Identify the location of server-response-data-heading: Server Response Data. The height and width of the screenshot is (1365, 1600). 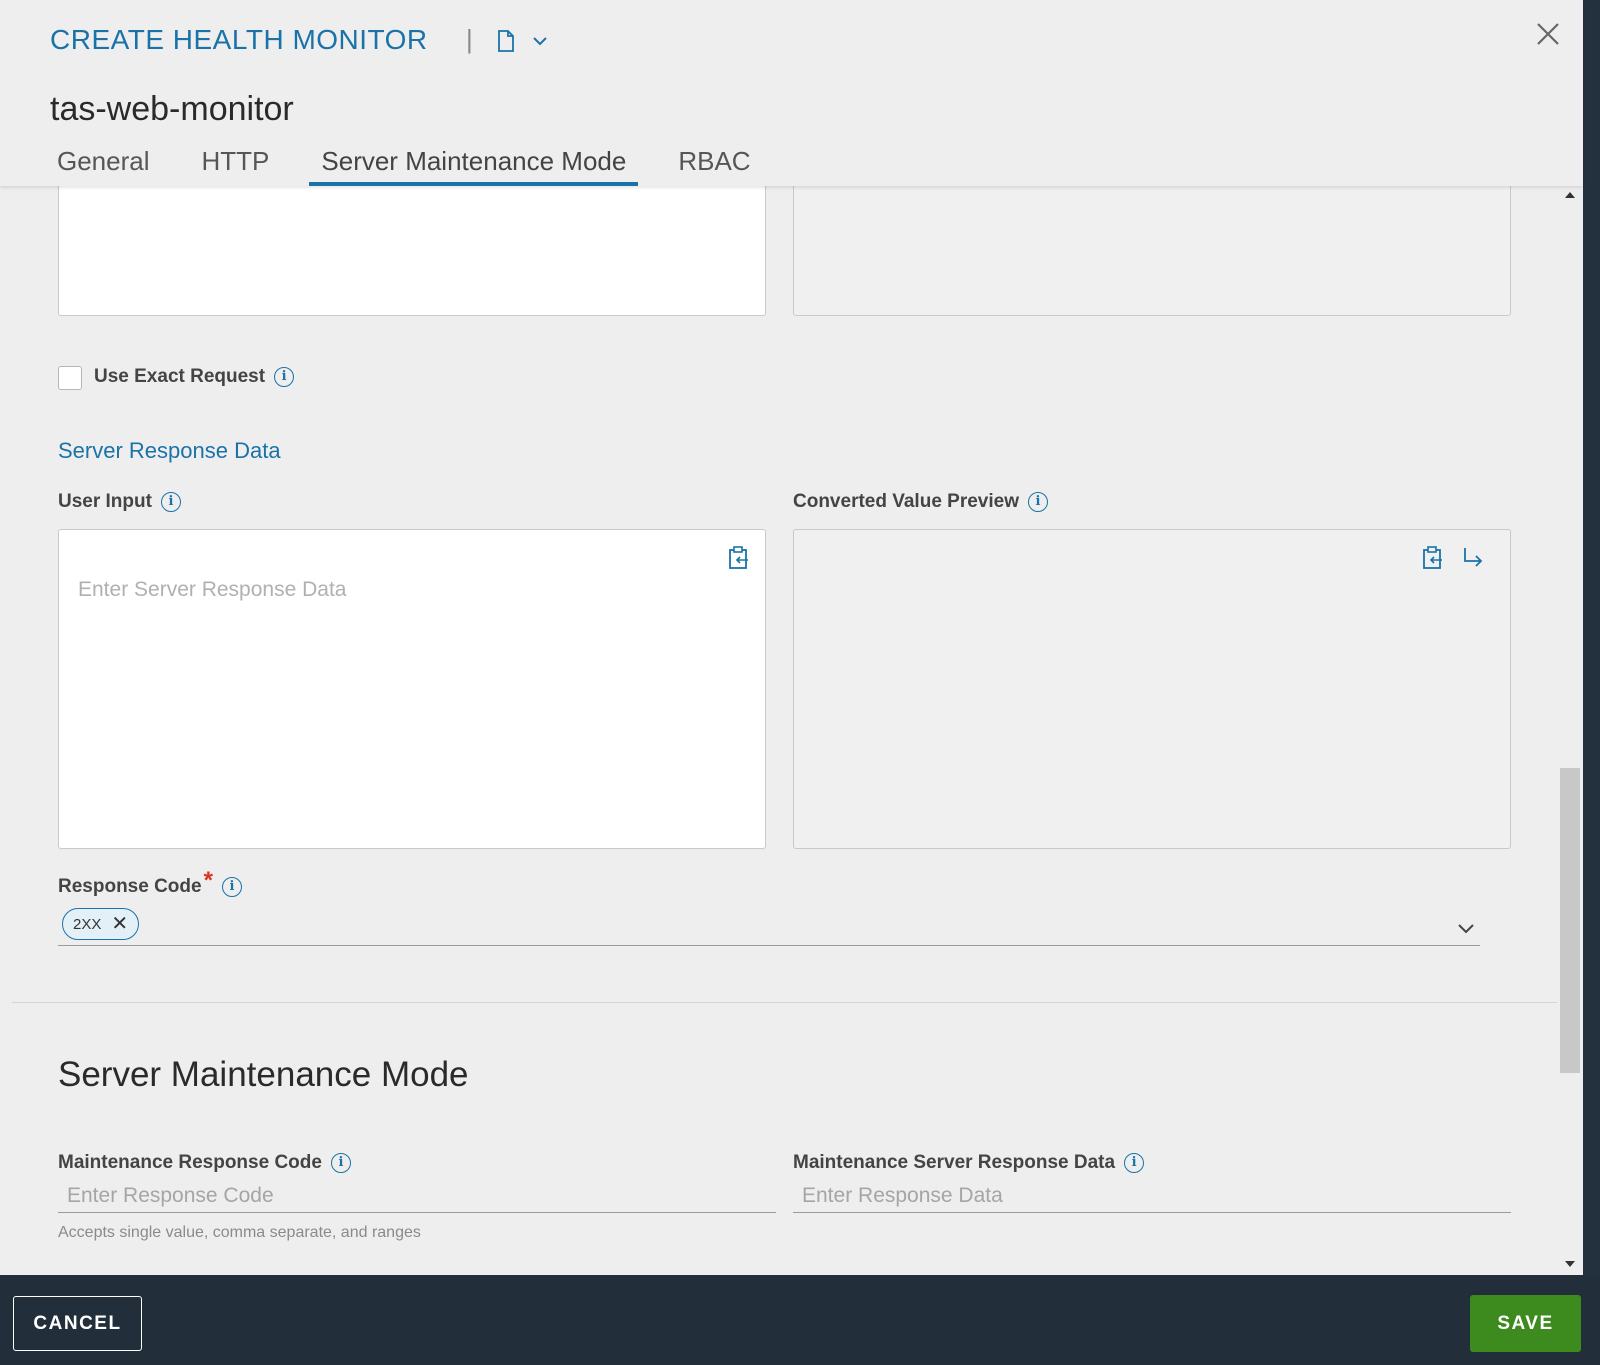
(169, 450).